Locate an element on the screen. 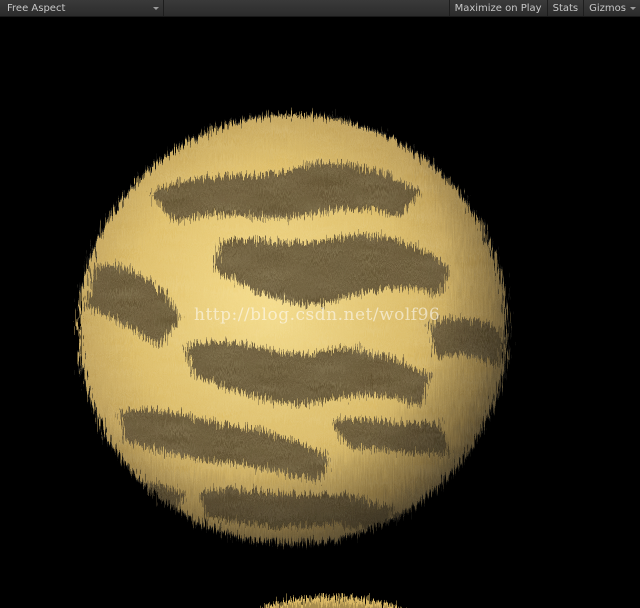  maximize-on-play-label: Maximize on Play is located at coordinates (498, 8).